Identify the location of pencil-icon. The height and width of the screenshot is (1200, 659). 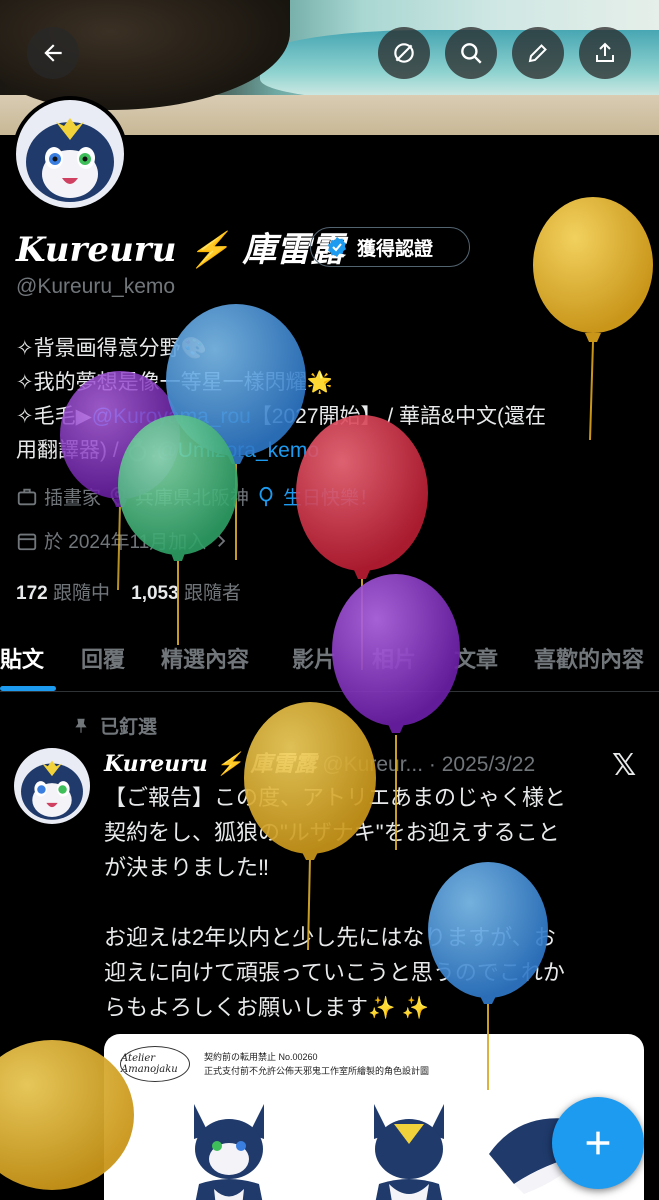
(537, 53).